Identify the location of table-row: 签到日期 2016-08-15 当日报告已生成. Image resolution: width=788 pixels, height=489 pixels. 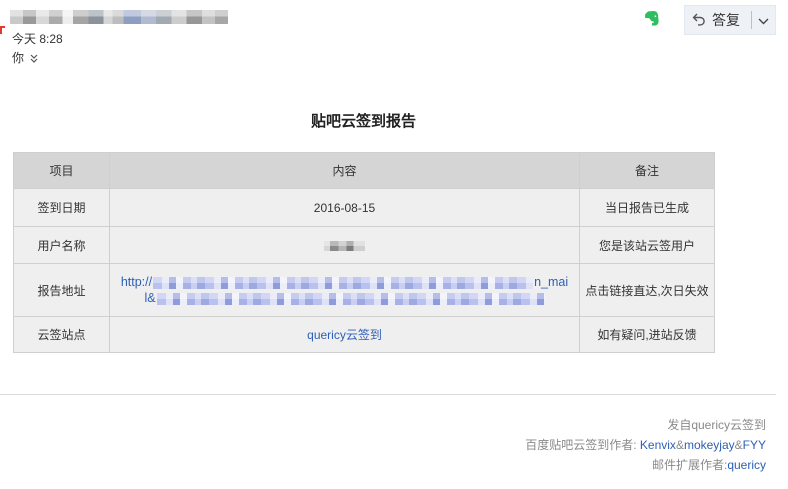
(364, 207).